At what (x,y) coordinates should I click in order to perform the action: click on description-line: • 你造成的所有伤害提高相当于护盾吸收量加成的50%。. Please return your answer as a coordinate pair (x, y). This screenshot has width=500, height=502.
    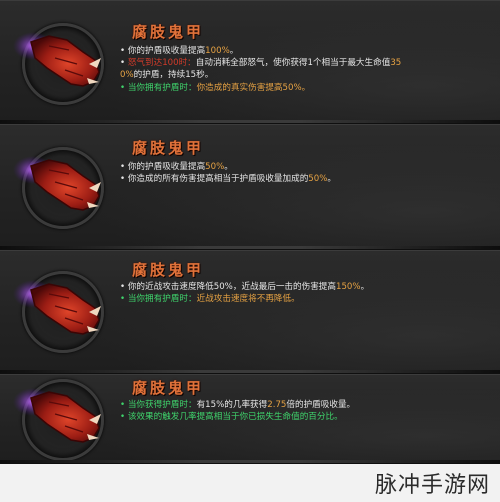
    Looking at the image, I should click on (307, 179).